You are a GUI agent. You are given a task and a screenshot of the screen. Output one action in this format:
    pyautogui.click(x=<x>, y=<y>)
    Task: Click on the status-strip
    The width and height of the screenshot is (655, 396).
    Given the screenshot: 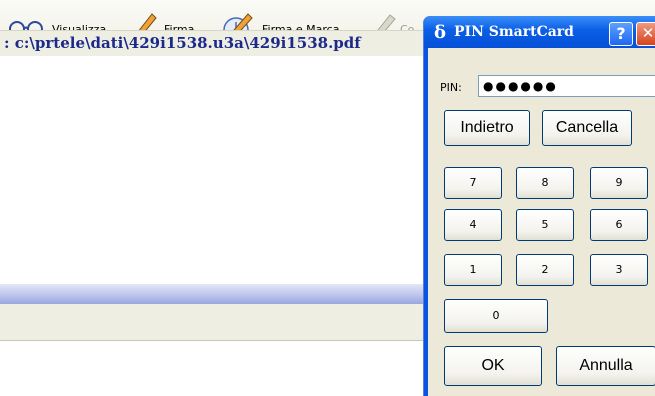 What is the action you would take?
    pyautogui.click(x=216, y=322)
    